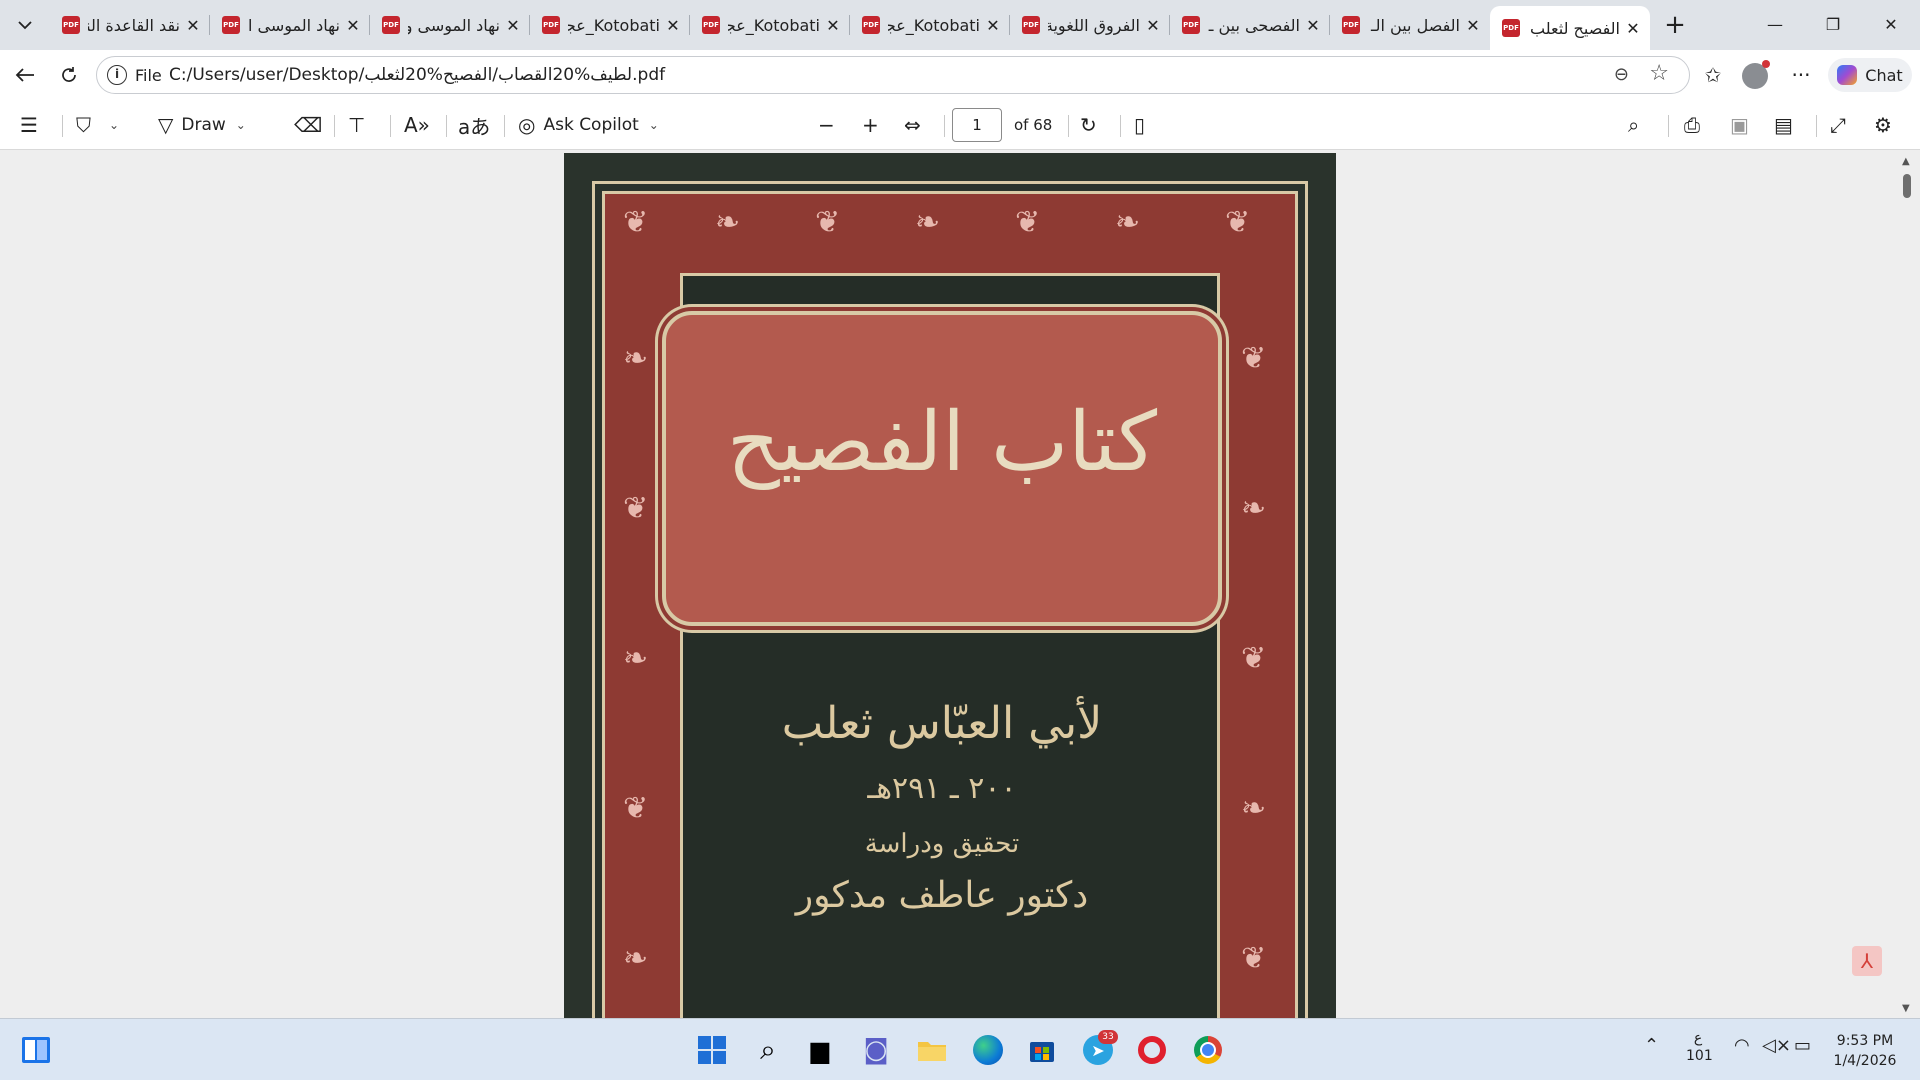 Image resolution: width=1920 pixels, height=1080 pixels. Describe the element at coordinates (360, 125) in the screenshot. I see `add-text-button: ⊤` at that location.